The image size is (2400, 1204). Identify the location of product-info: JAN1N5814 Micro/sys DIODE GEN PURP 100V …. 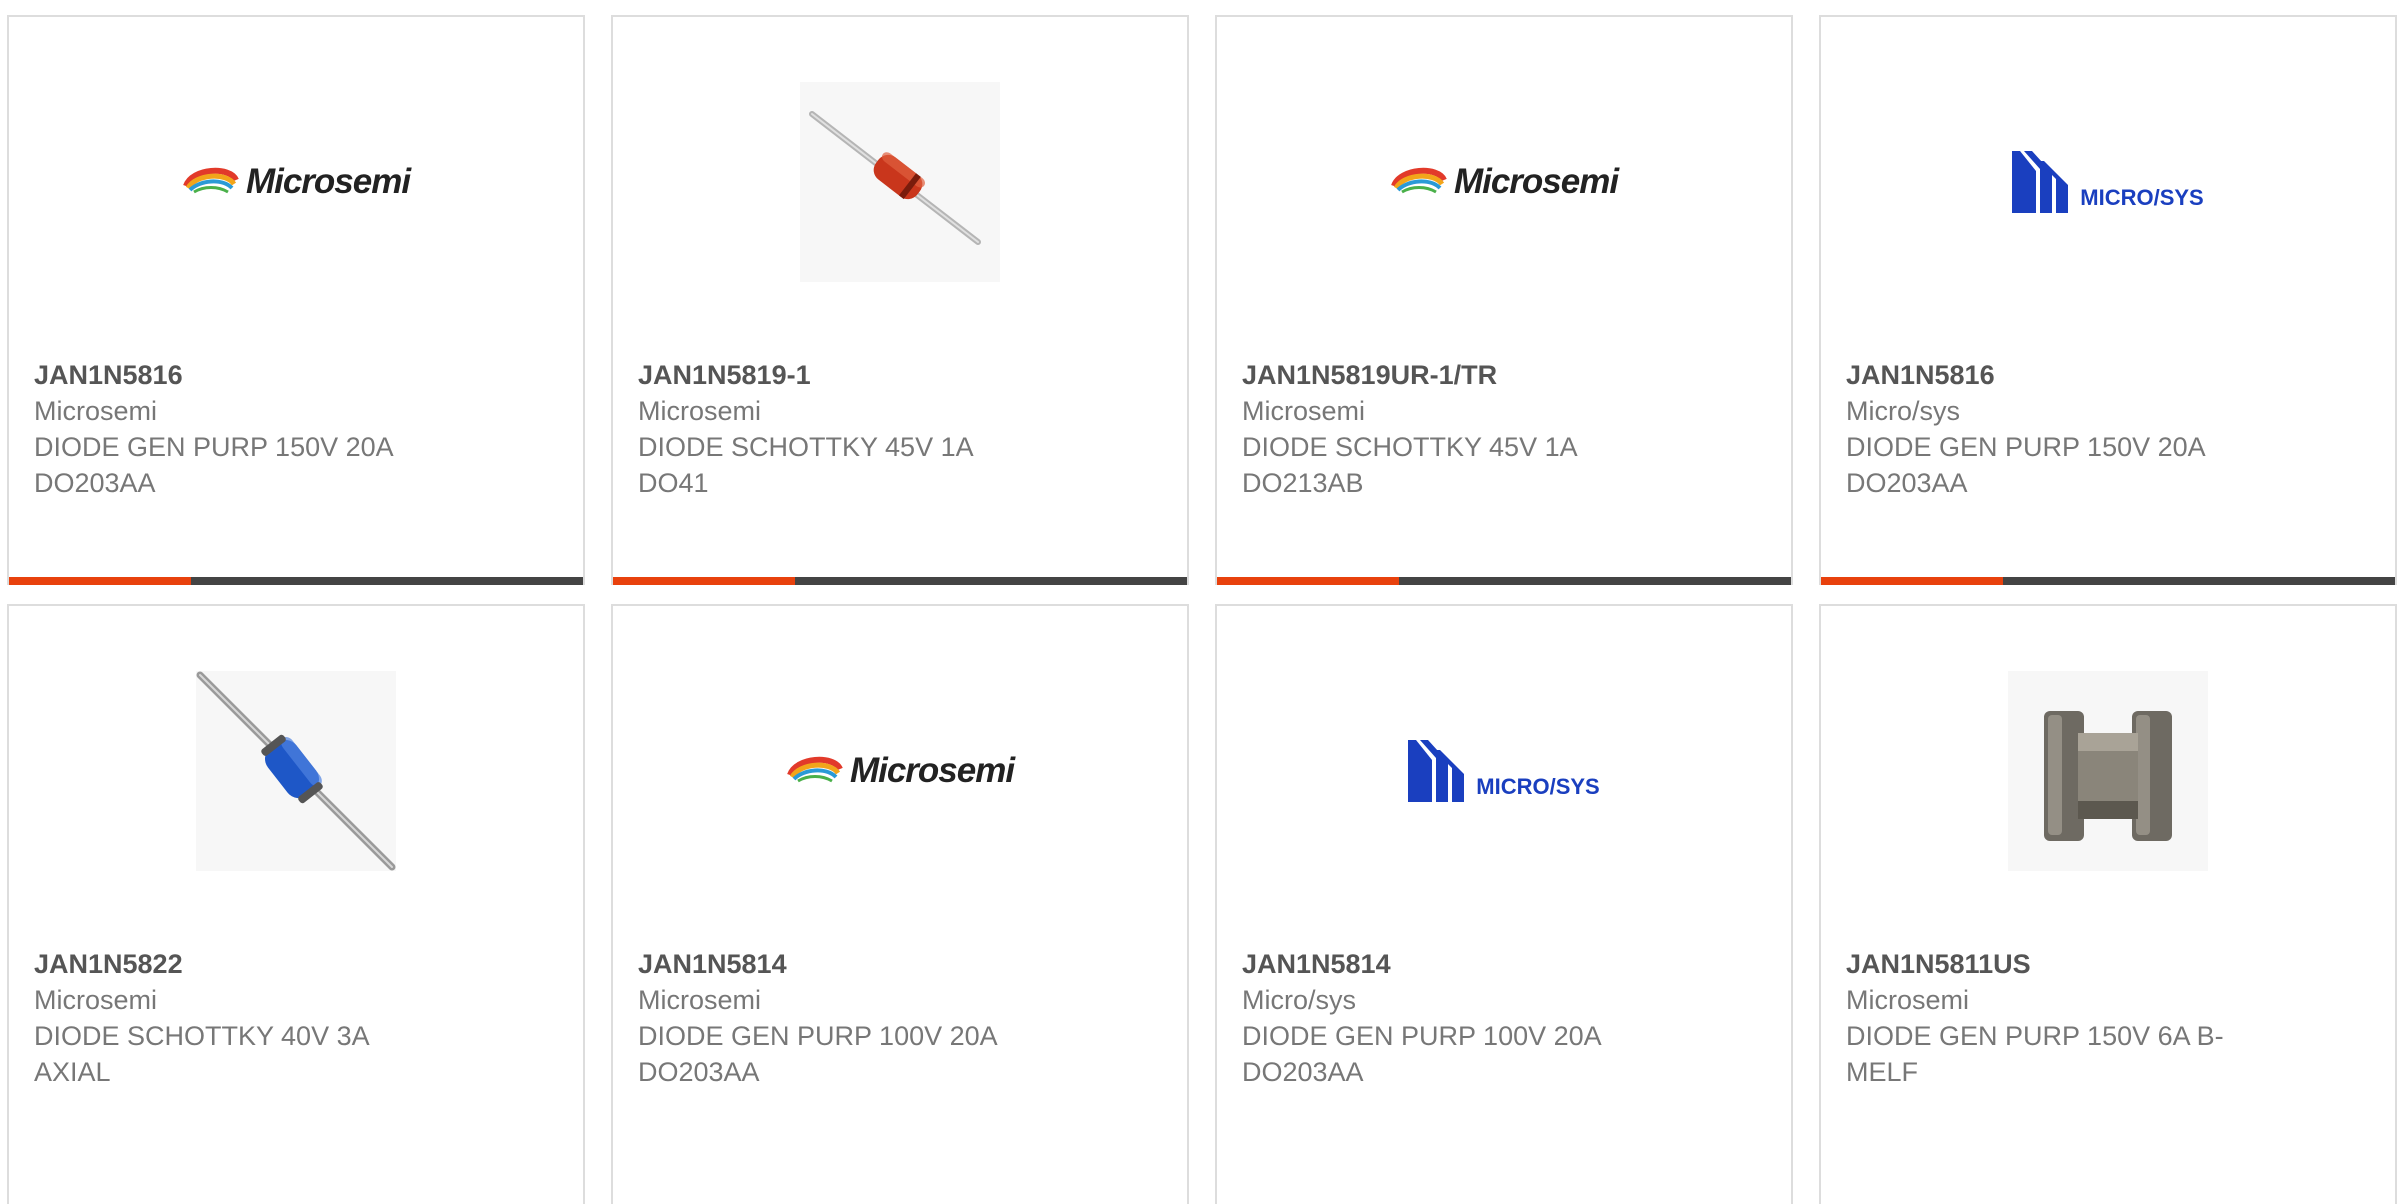
(1502, 1018).